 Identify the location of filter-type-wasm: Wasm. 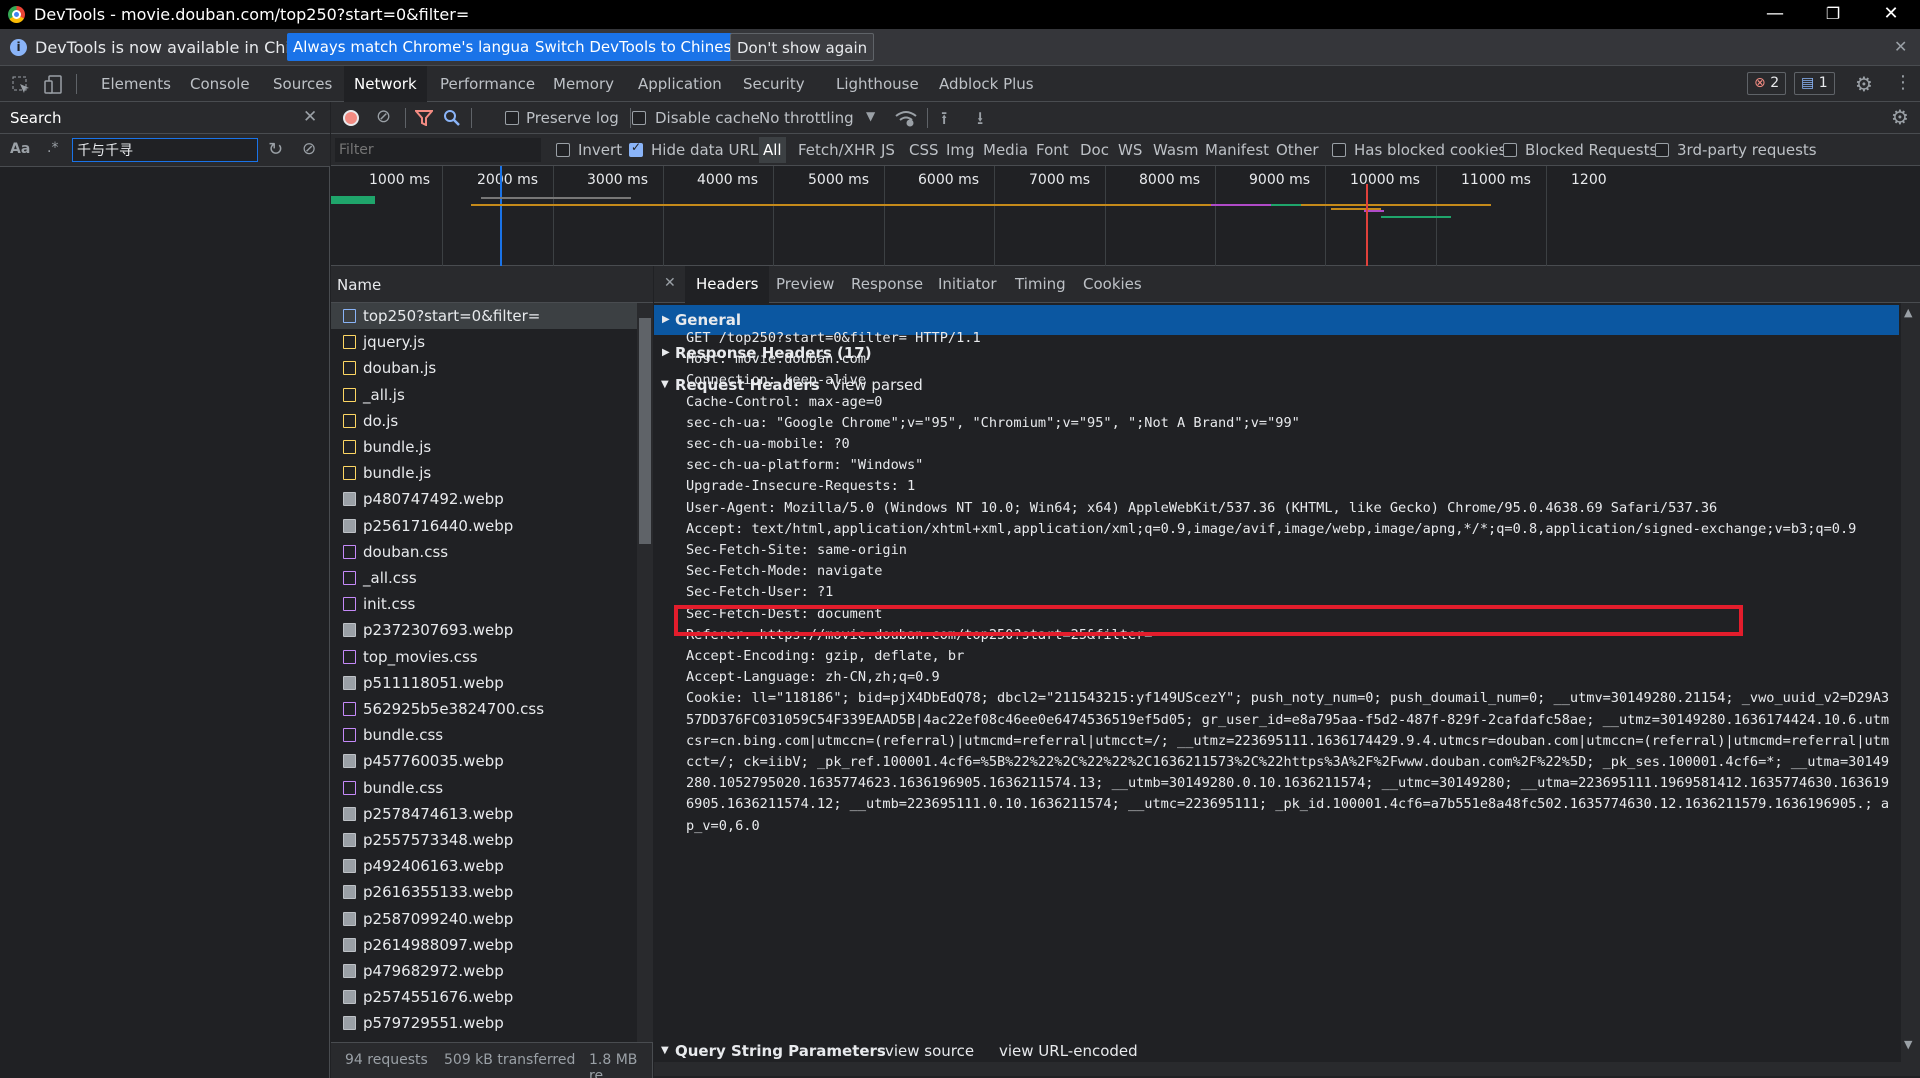
(1176, 150).